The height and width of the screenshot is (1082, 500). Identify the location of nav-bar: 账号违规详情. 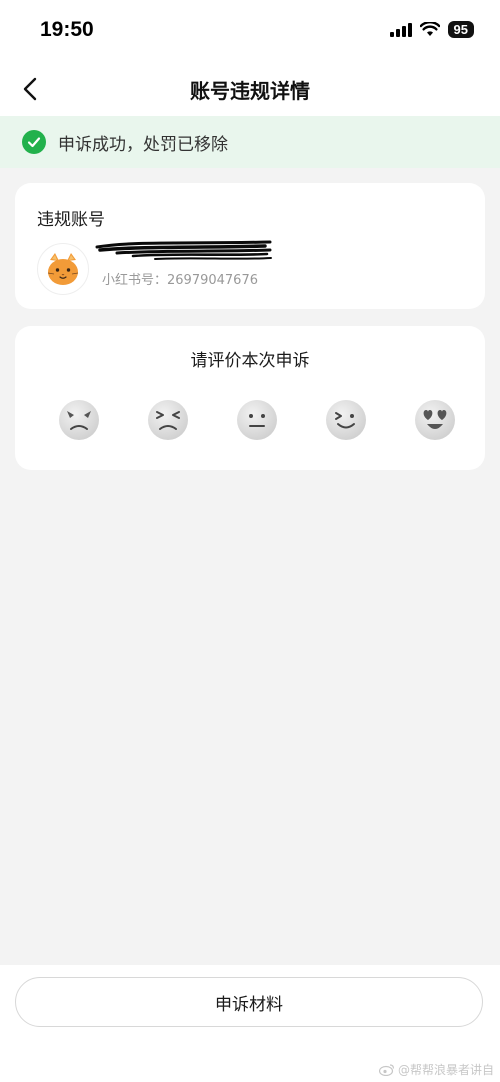
(250, 89).